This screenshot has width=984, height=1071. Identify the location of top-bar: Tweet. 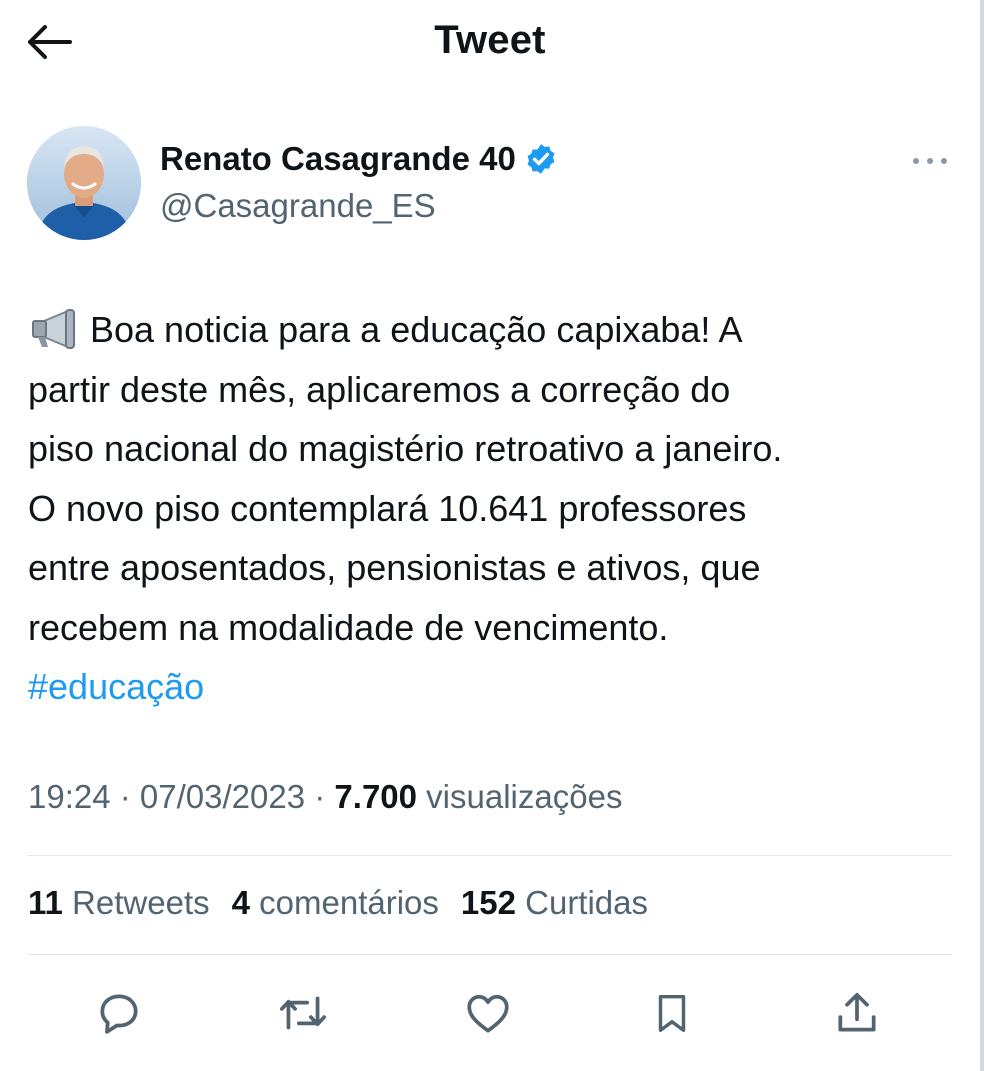
(490, 42).